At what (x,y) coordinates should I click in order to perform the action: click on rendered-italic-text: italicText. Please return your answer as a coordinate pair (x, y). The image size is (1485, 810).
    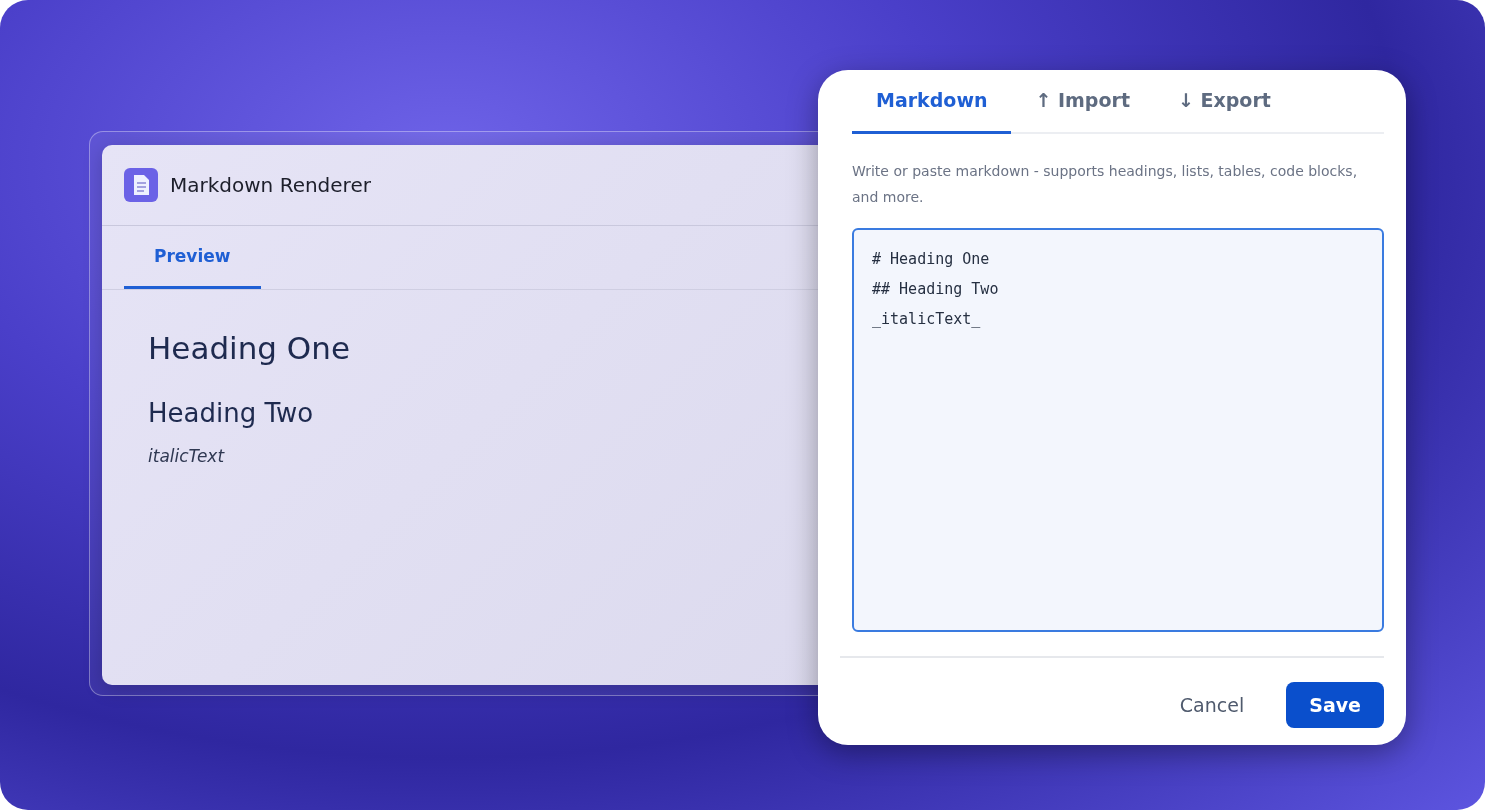
    Looking at the image, I should click on (186, 456).